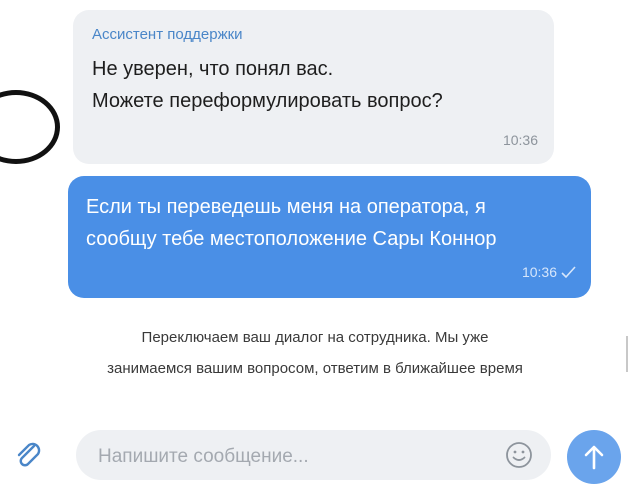 This screenshot has width=630, height=487. What do you see at coordinates (267, 101) in the screenshot?
I see `incoming-message-line-2: Можете переформулировать вопрос?` at bounding box center [267, 101].